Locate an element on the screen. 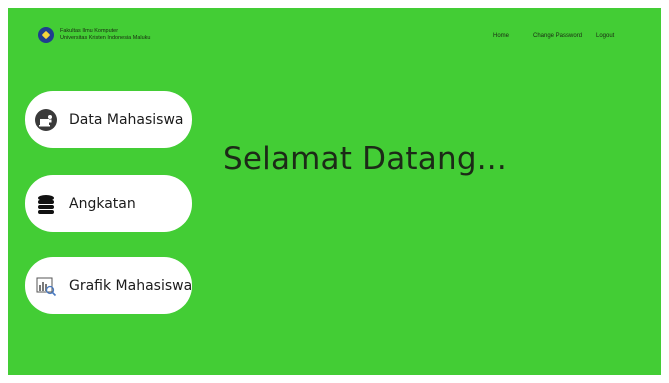 This screenshot has width=669, height=383. database-icon is located at coordinates (46, 204).